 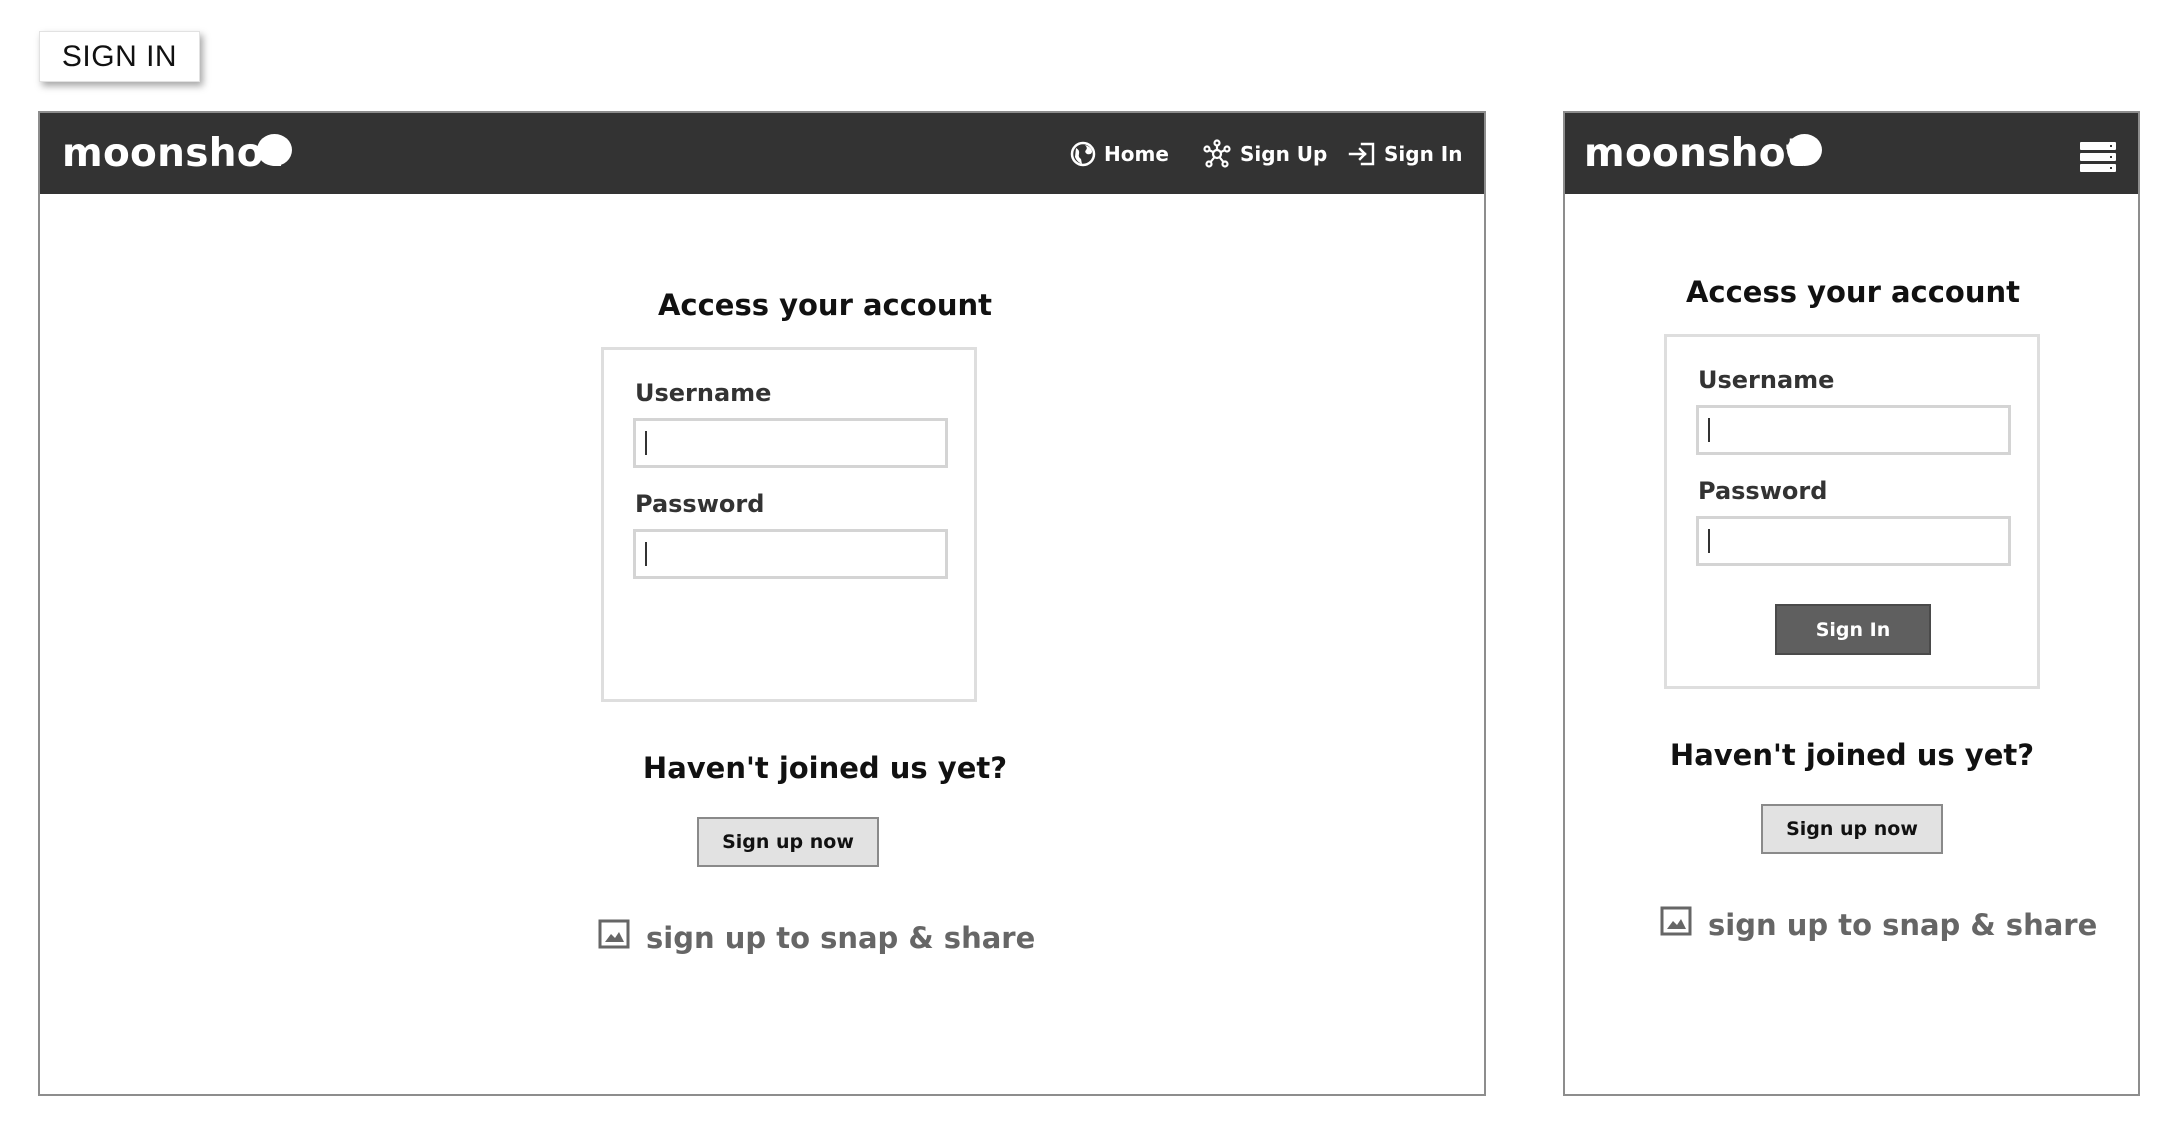 What do you see at coordinates (2098, 157) in the screenshot?
I see `hamburger-menu-icon` at bounding box center [2098, 157].